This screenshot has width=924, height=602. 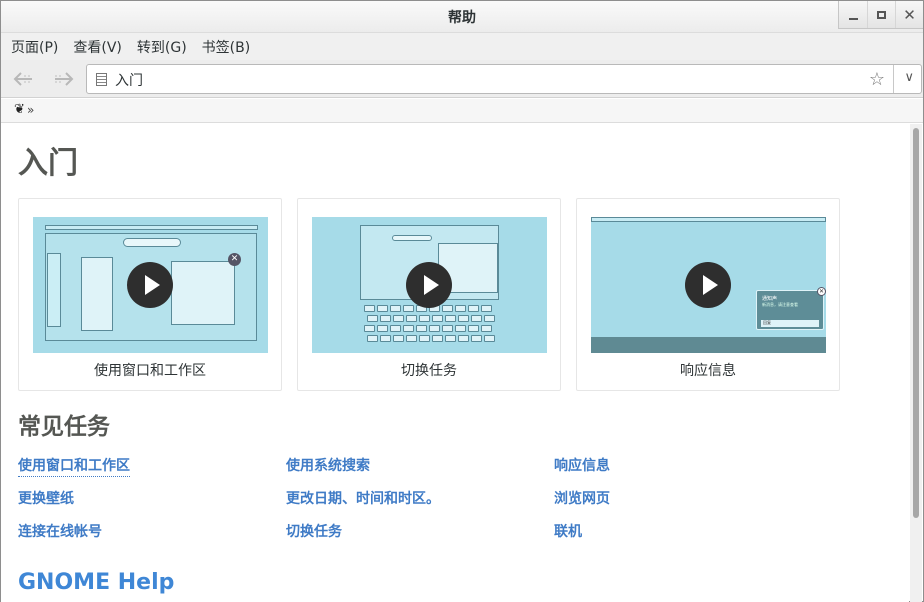 I want to click on window-title: 帮助, so click(x=462, y=18).